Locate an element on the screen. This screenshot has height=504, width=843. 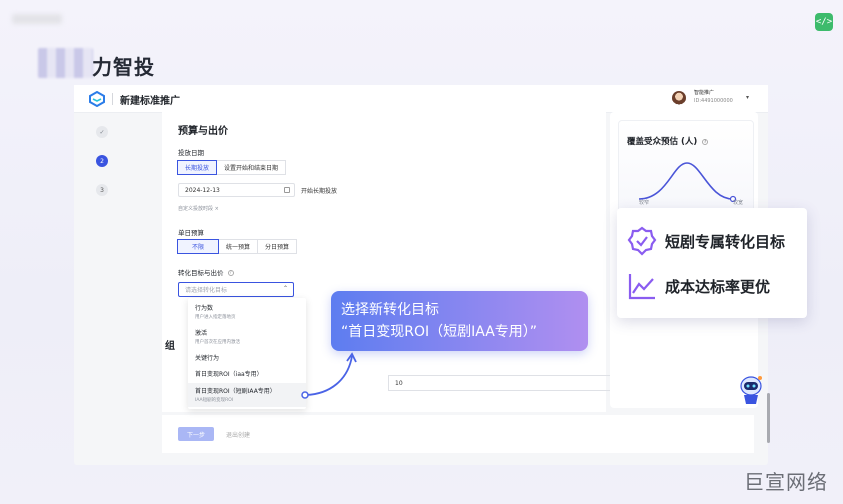
goal-option-activation: 激活 用户首次在应用内激活 is located at coordinates (247, 336).